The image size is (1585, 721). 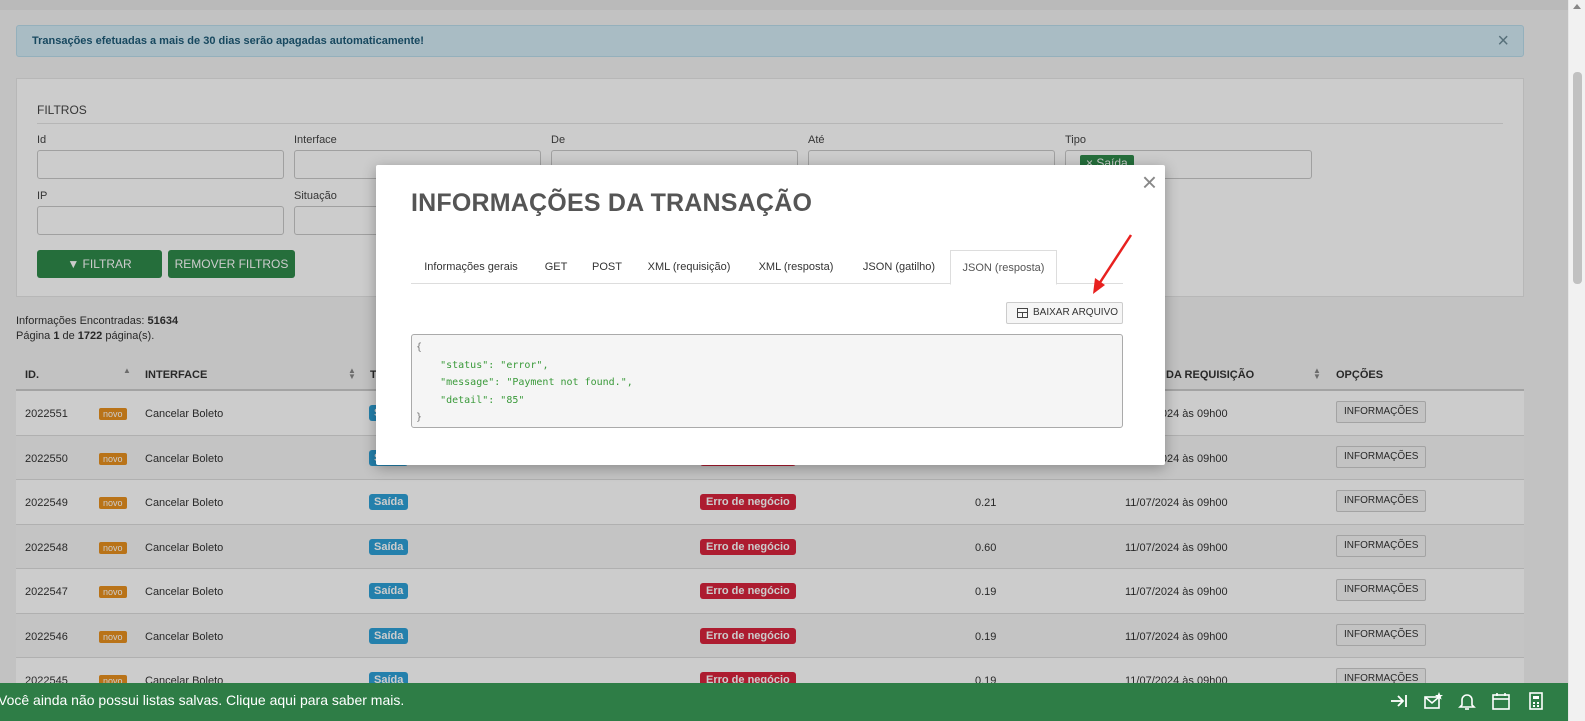 What do you see at coordinates (470, 400) in the screenshot?
I see `code-line: "detail": "85"` at bounding box center [470, 400].